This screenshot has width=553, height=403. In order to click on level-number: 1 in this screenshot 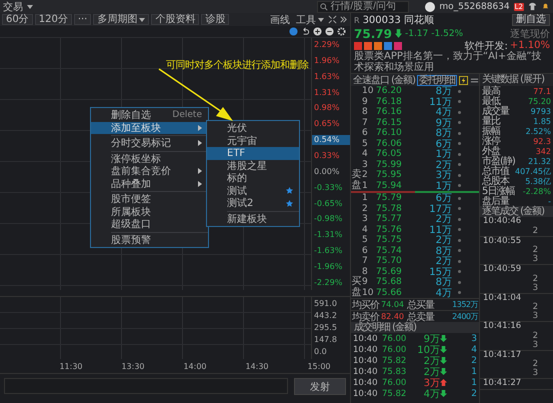, I will do `click(365, 198)`.